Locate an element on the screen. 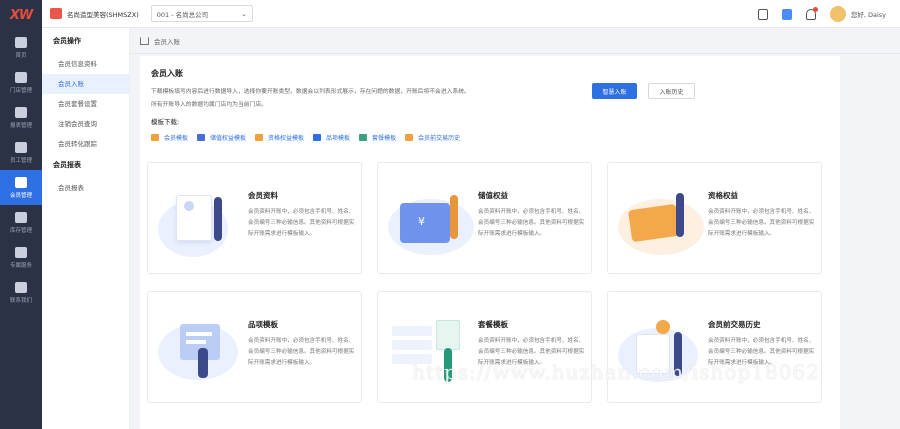  breadcrumb: 会员入账 is located at coordinates (515, 41).